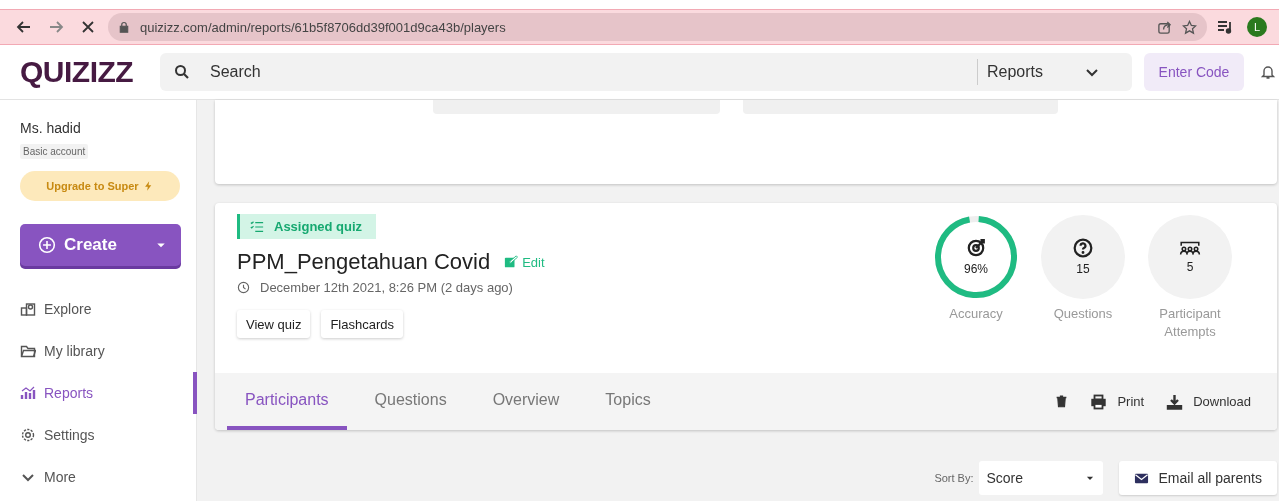  I want to click on enter-code-button: Enter Code, so click(1194, 72).